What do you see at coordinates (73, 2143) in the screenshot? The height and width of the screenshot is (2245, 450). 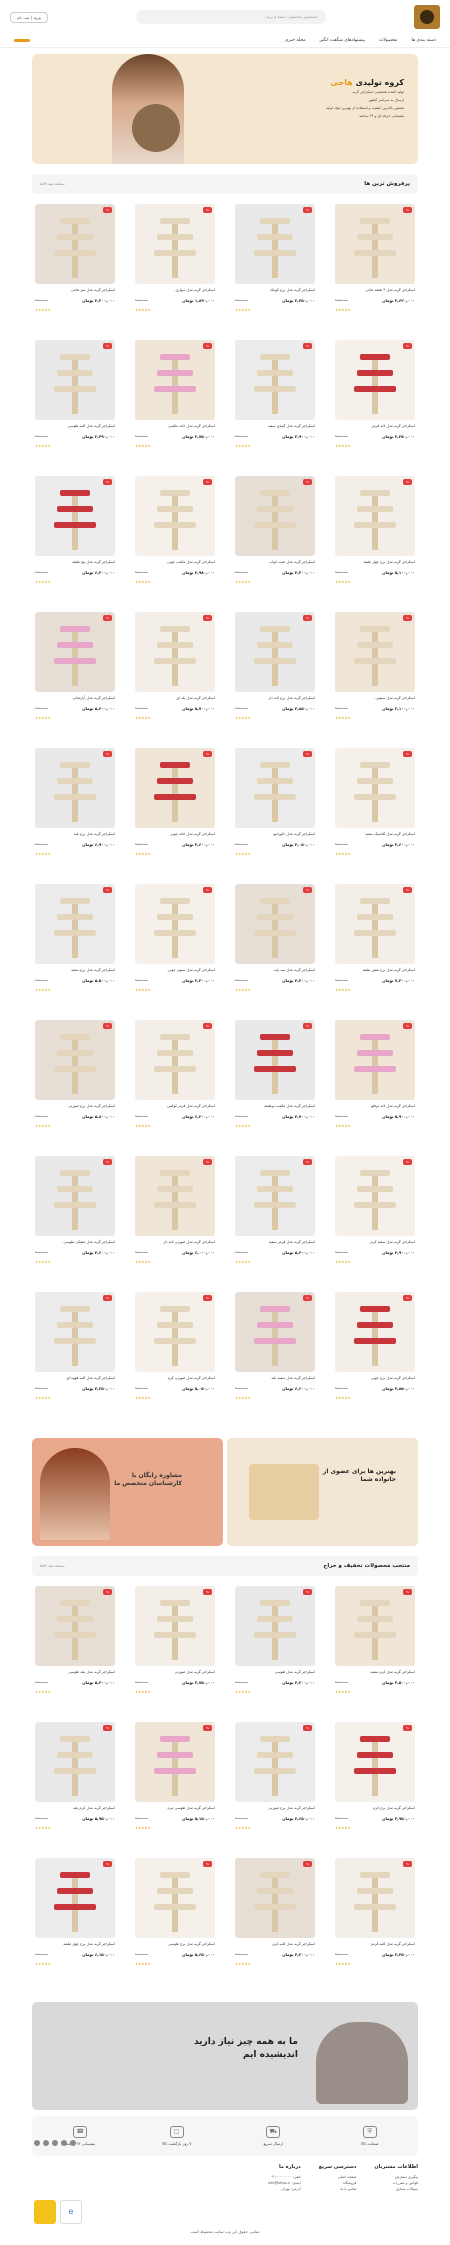 I see `twitter-icon` at bounding box center [73, 2143].